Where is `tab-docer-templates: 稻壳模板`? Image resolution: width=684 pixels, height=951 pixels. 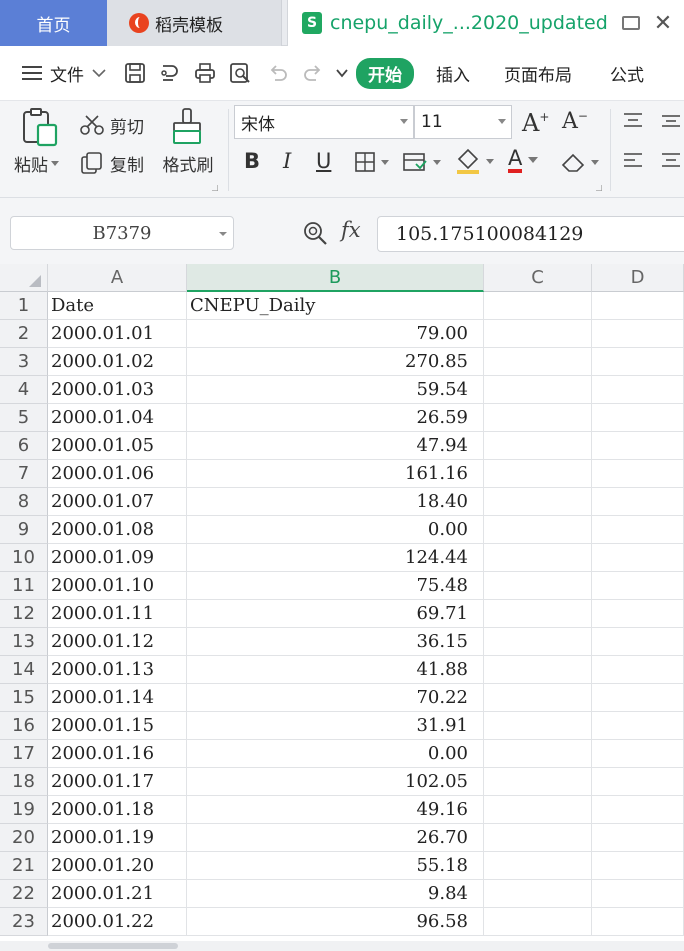
tab-docer-templates: 稻壳模板 is located at coordinates (194, 23).